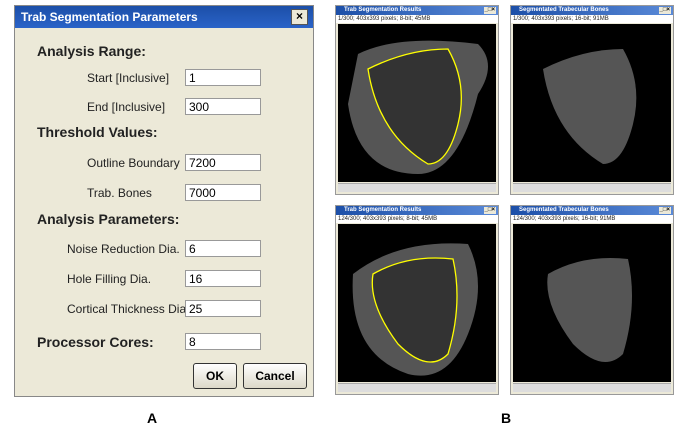  Describe the element at coordinates (95, 342) in the screenshot. I see `section-processor-cores: Processor Cores:` at that location.